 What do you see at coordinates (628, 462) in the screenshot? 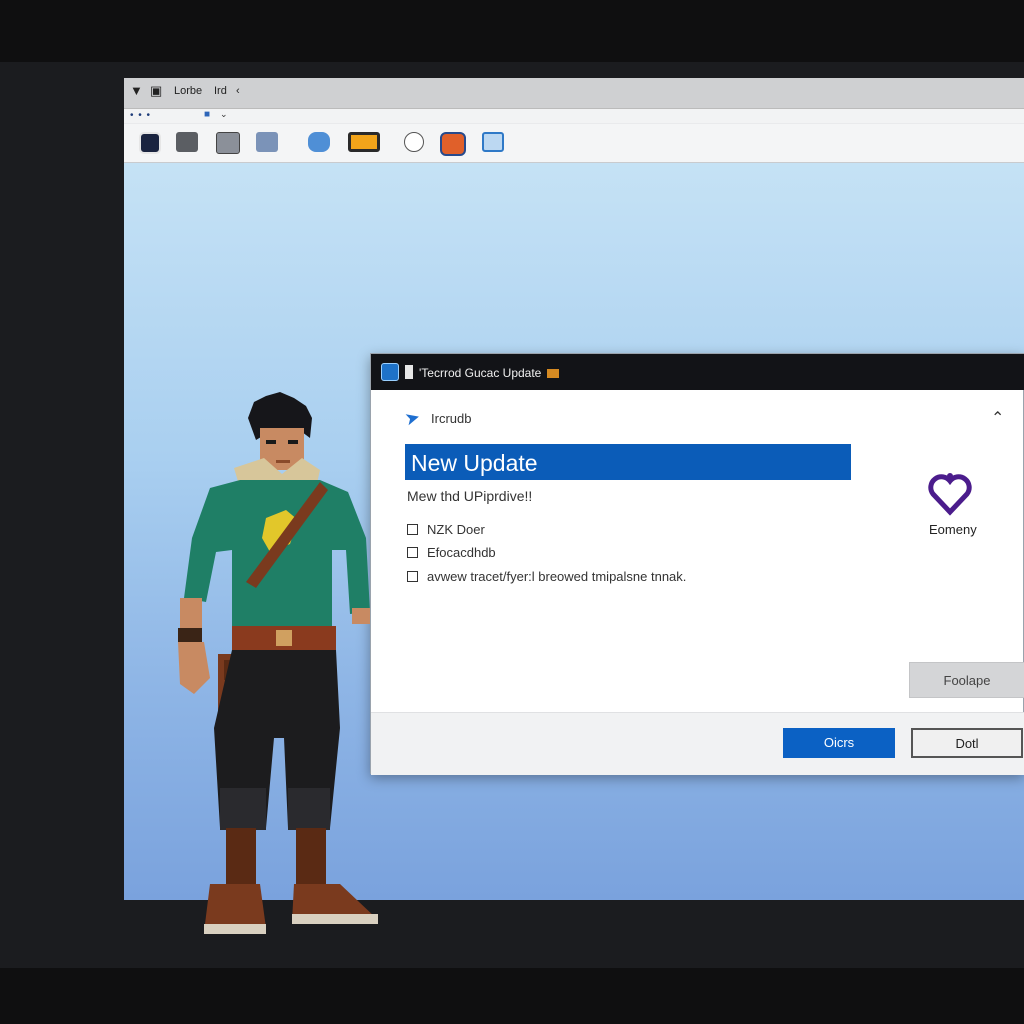
I see `heading-highlight: New Update` at bounding box center [628, 462].